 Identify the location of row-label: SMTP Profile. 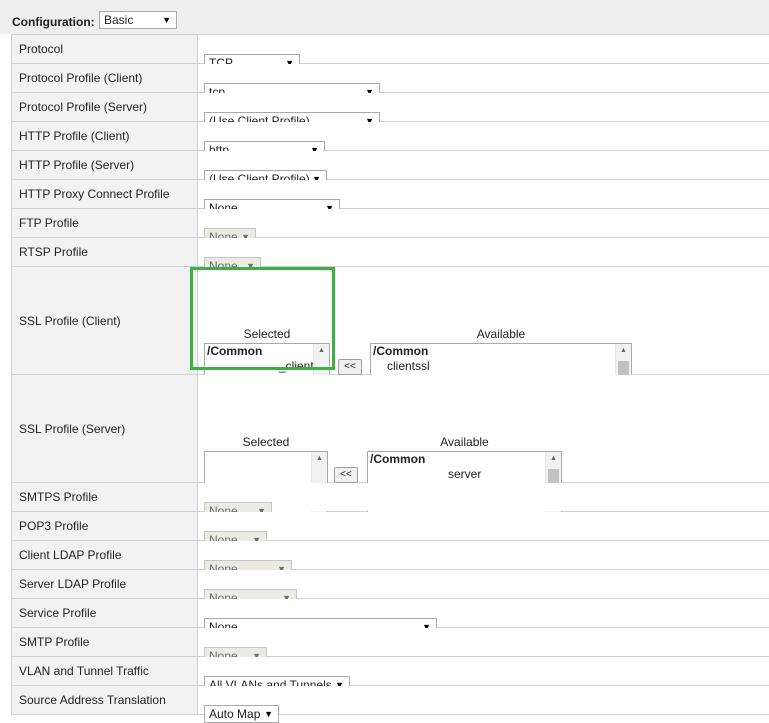
(105, 642).